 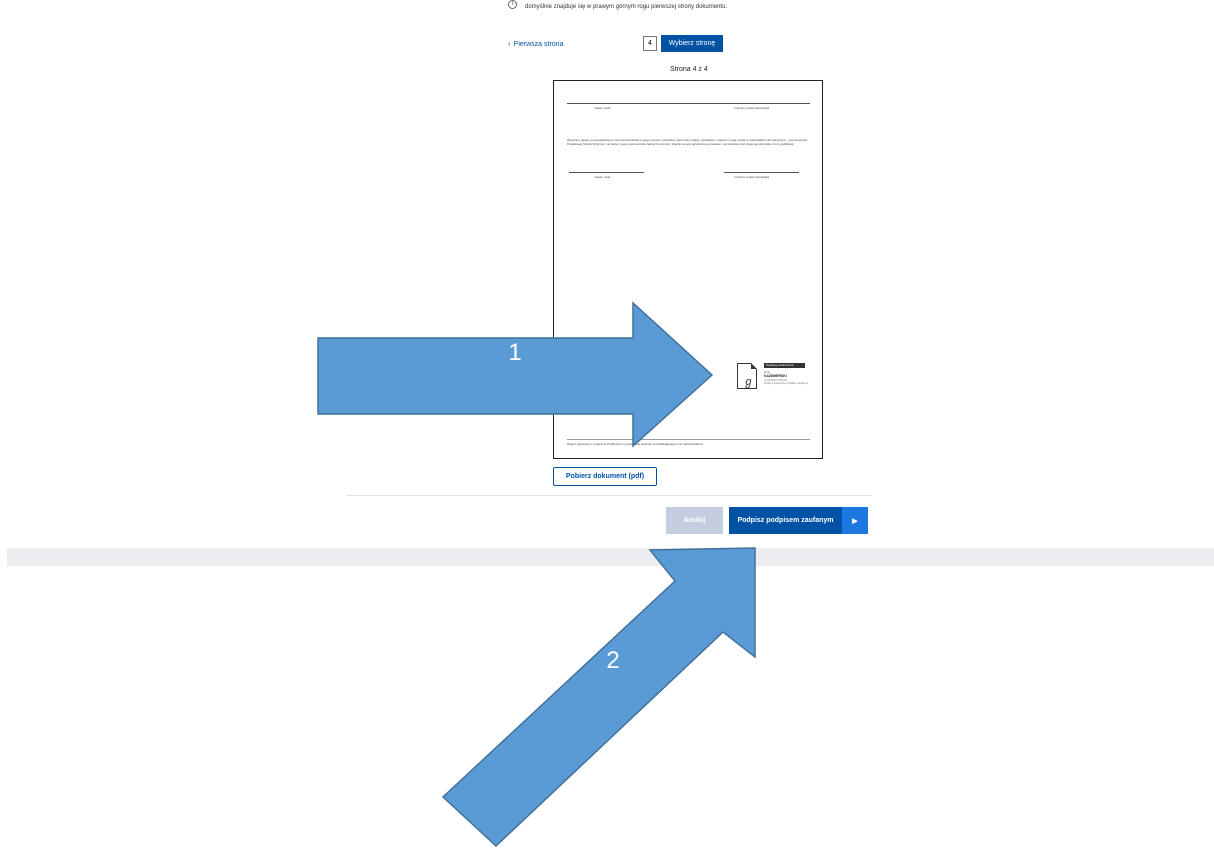 I want to click on select-page-button: Wybierz stronę, so click(x=692, y=43).